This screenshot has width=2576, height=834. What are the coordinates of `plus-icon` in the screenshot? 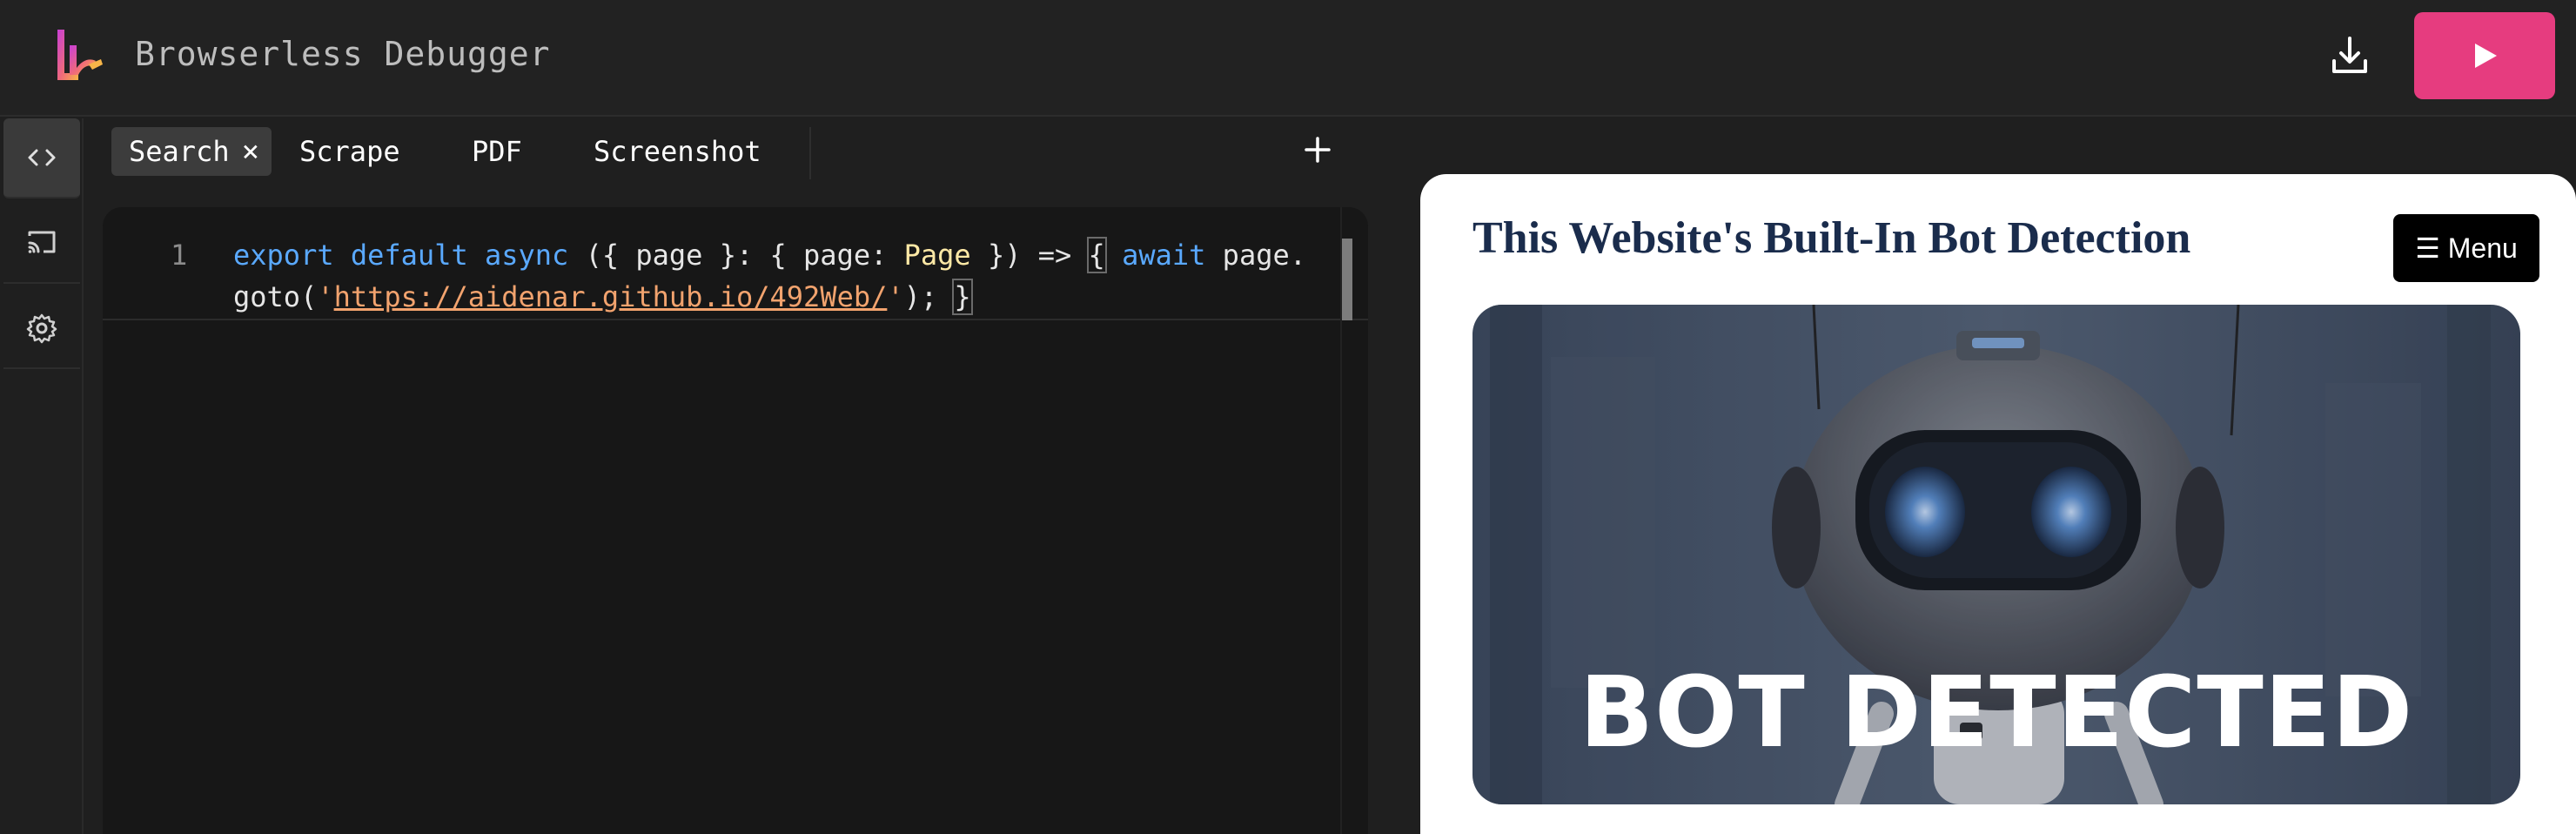 It's located at (1318, 150).